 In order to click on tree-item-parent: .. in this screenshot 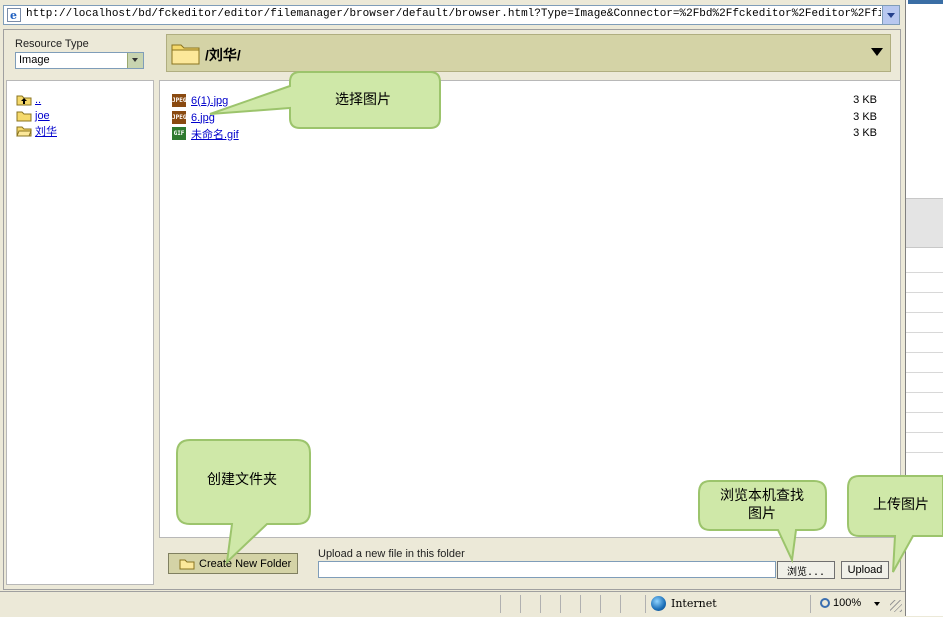, I will do `click(28, 99)`.